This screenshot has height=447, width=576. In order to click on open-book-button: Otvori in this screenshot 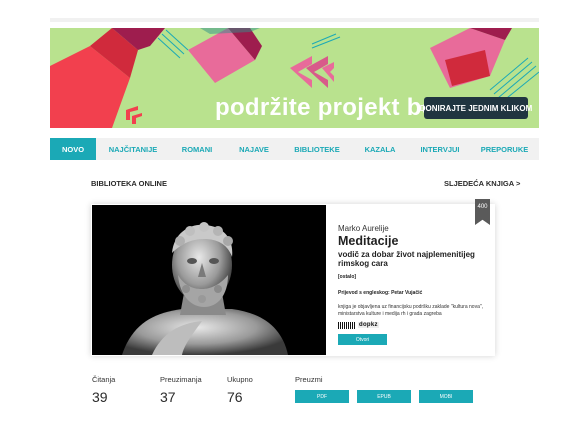, I will do `click(362, 339)`.